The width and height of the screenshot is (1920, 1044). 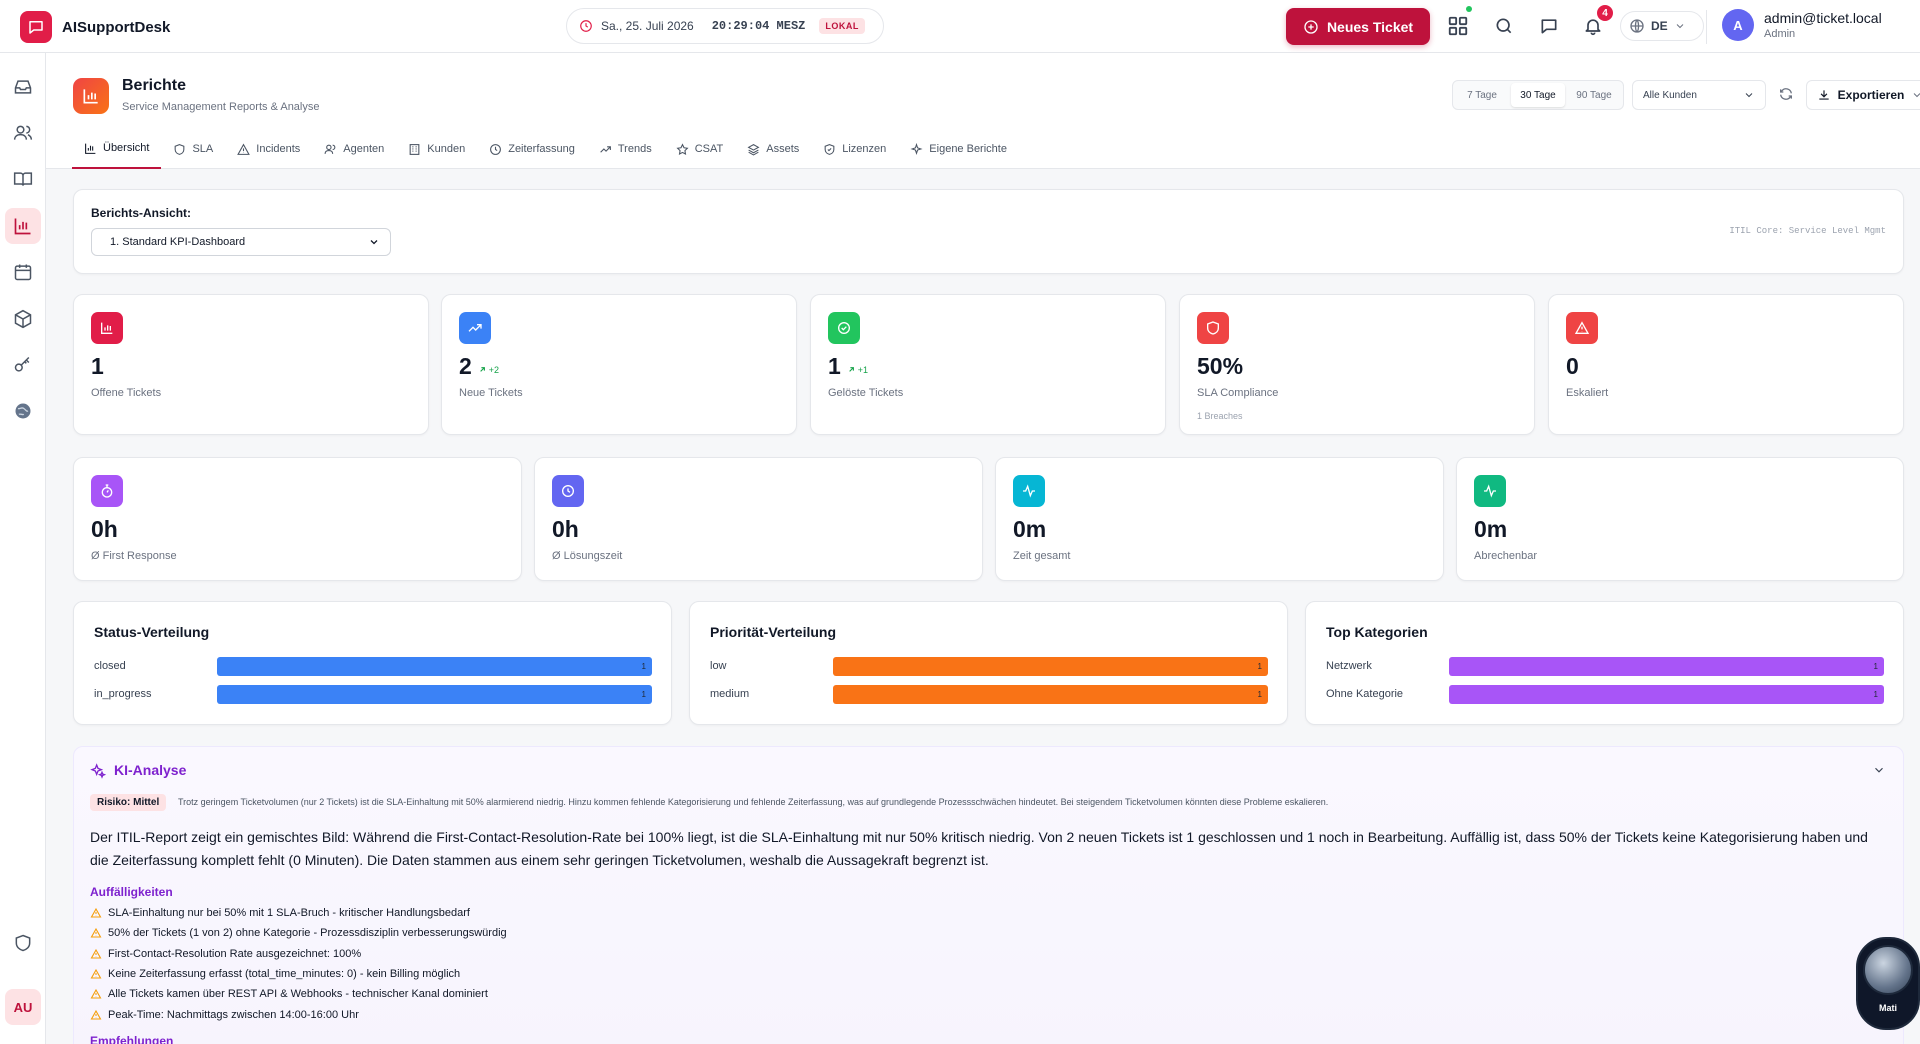 What do you see at coordinates (1802, 25) in the screenshot?
I see `user-menu: A admin@ticket.local Admin` at bounding box center [1802, 25].